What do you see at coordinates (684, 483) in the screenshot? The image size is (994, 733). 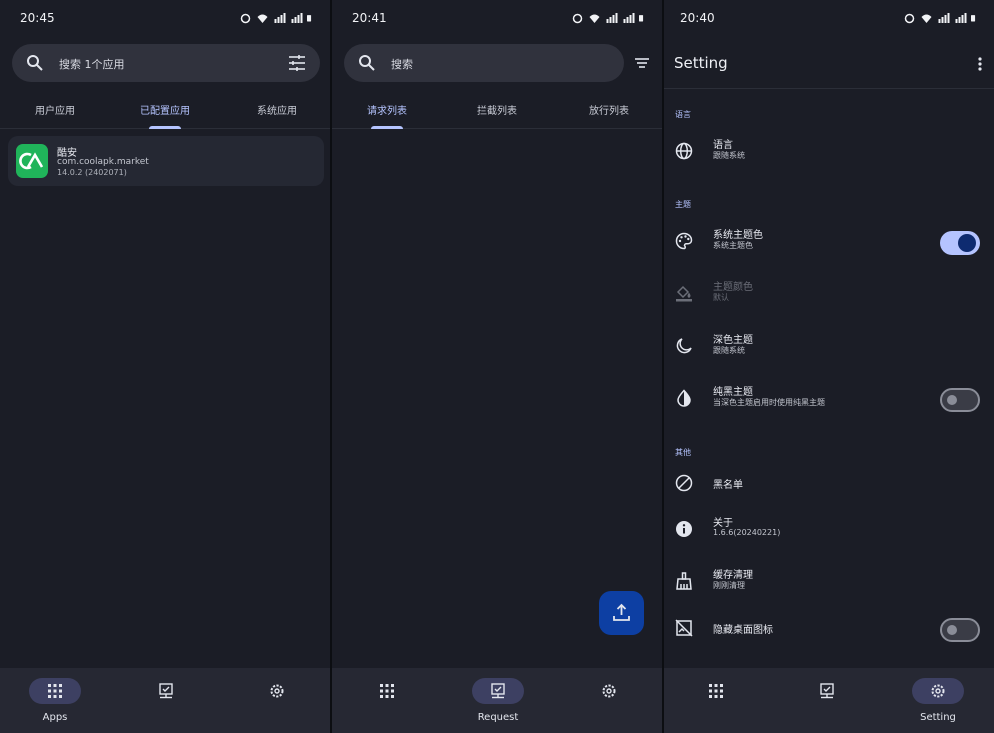 I see `block-icon` at bounding box center [684, 483].